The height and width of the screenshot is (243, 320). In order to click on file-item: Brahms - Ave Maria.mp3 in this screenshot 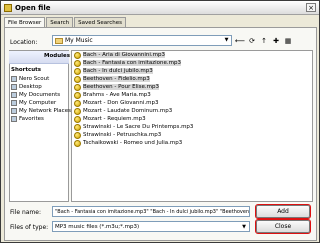, I will do `click(112, 95)`.